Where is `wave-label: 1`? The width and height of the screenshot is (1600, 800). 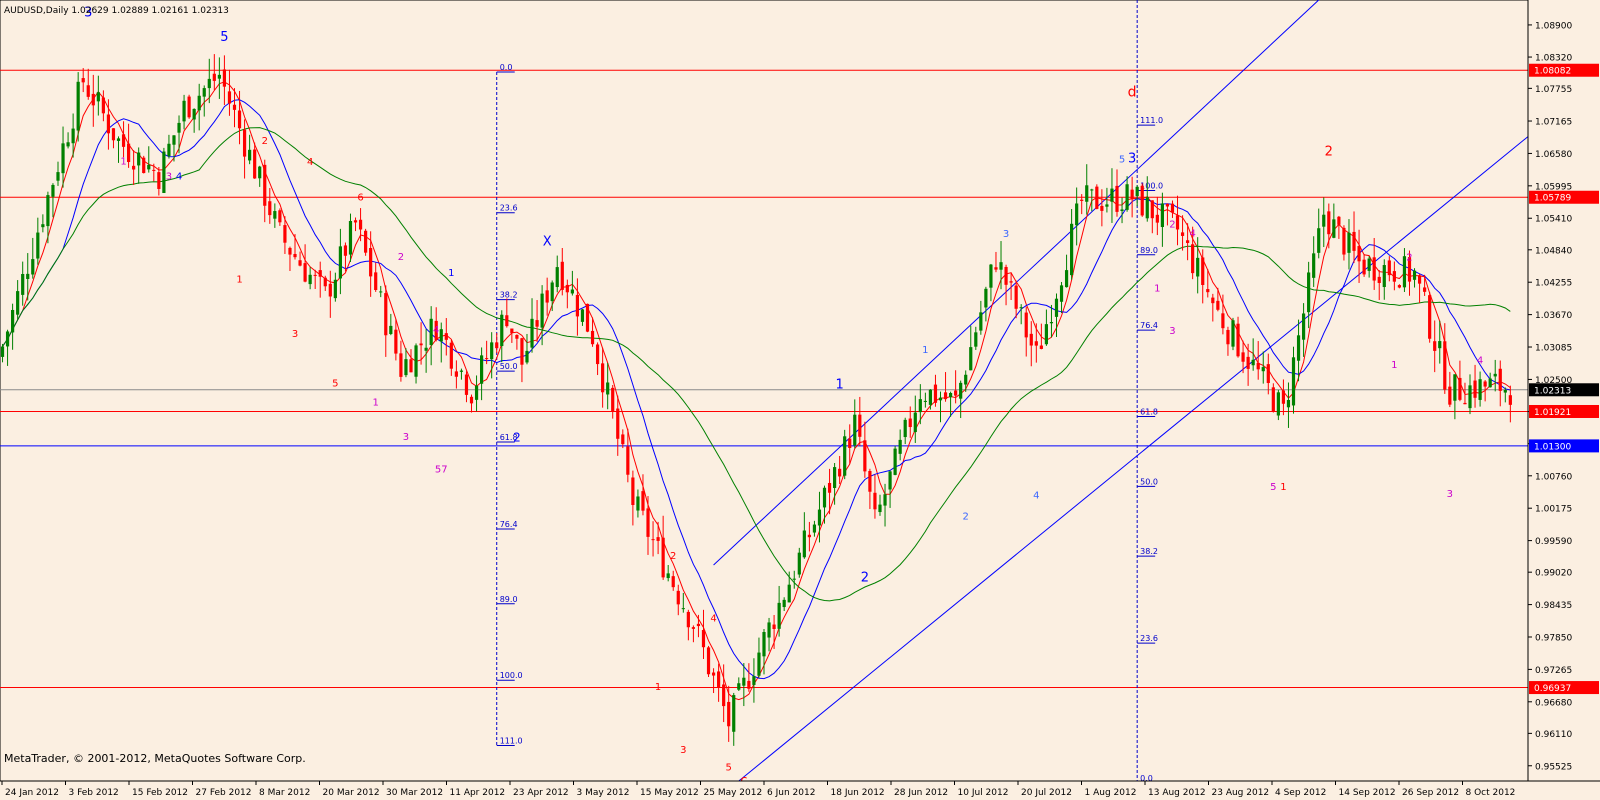
wave-label: 1 is located at coordinates (840, 384).